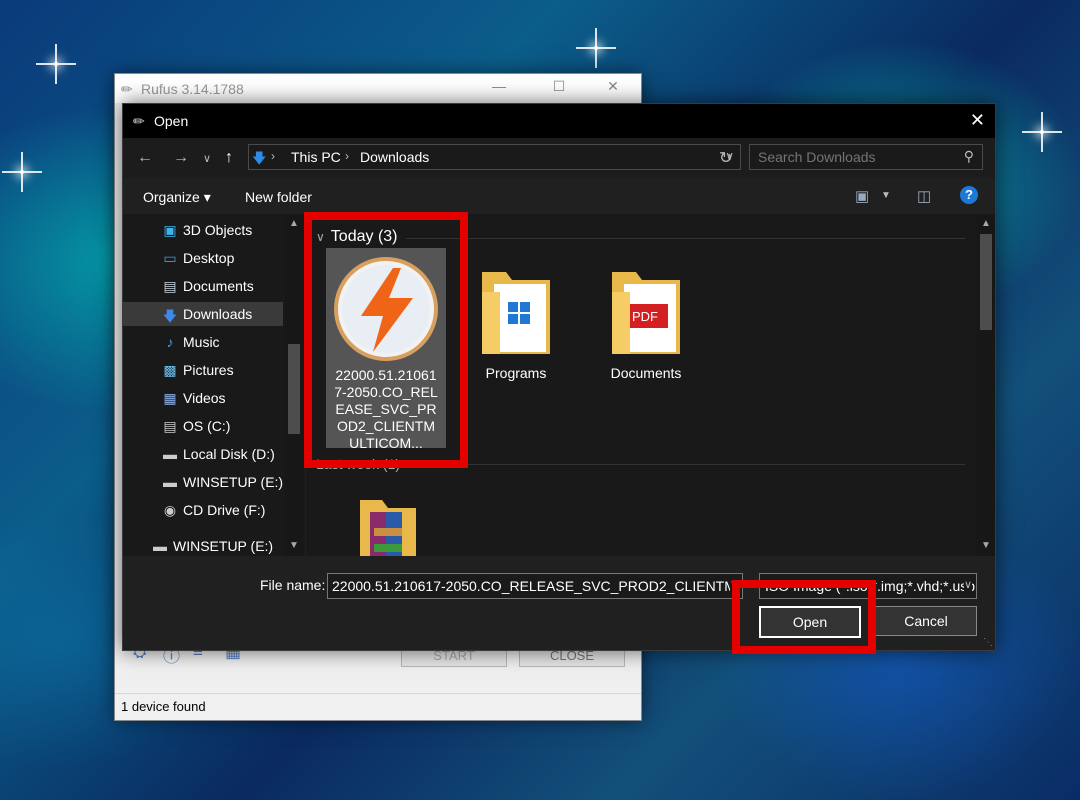 The height and width of the screenshot is (800, 1080). Describe the element at coordinates (203, 398) in the screenshot. I see `sidebar-item-videos: ▦ Videos` at that location.